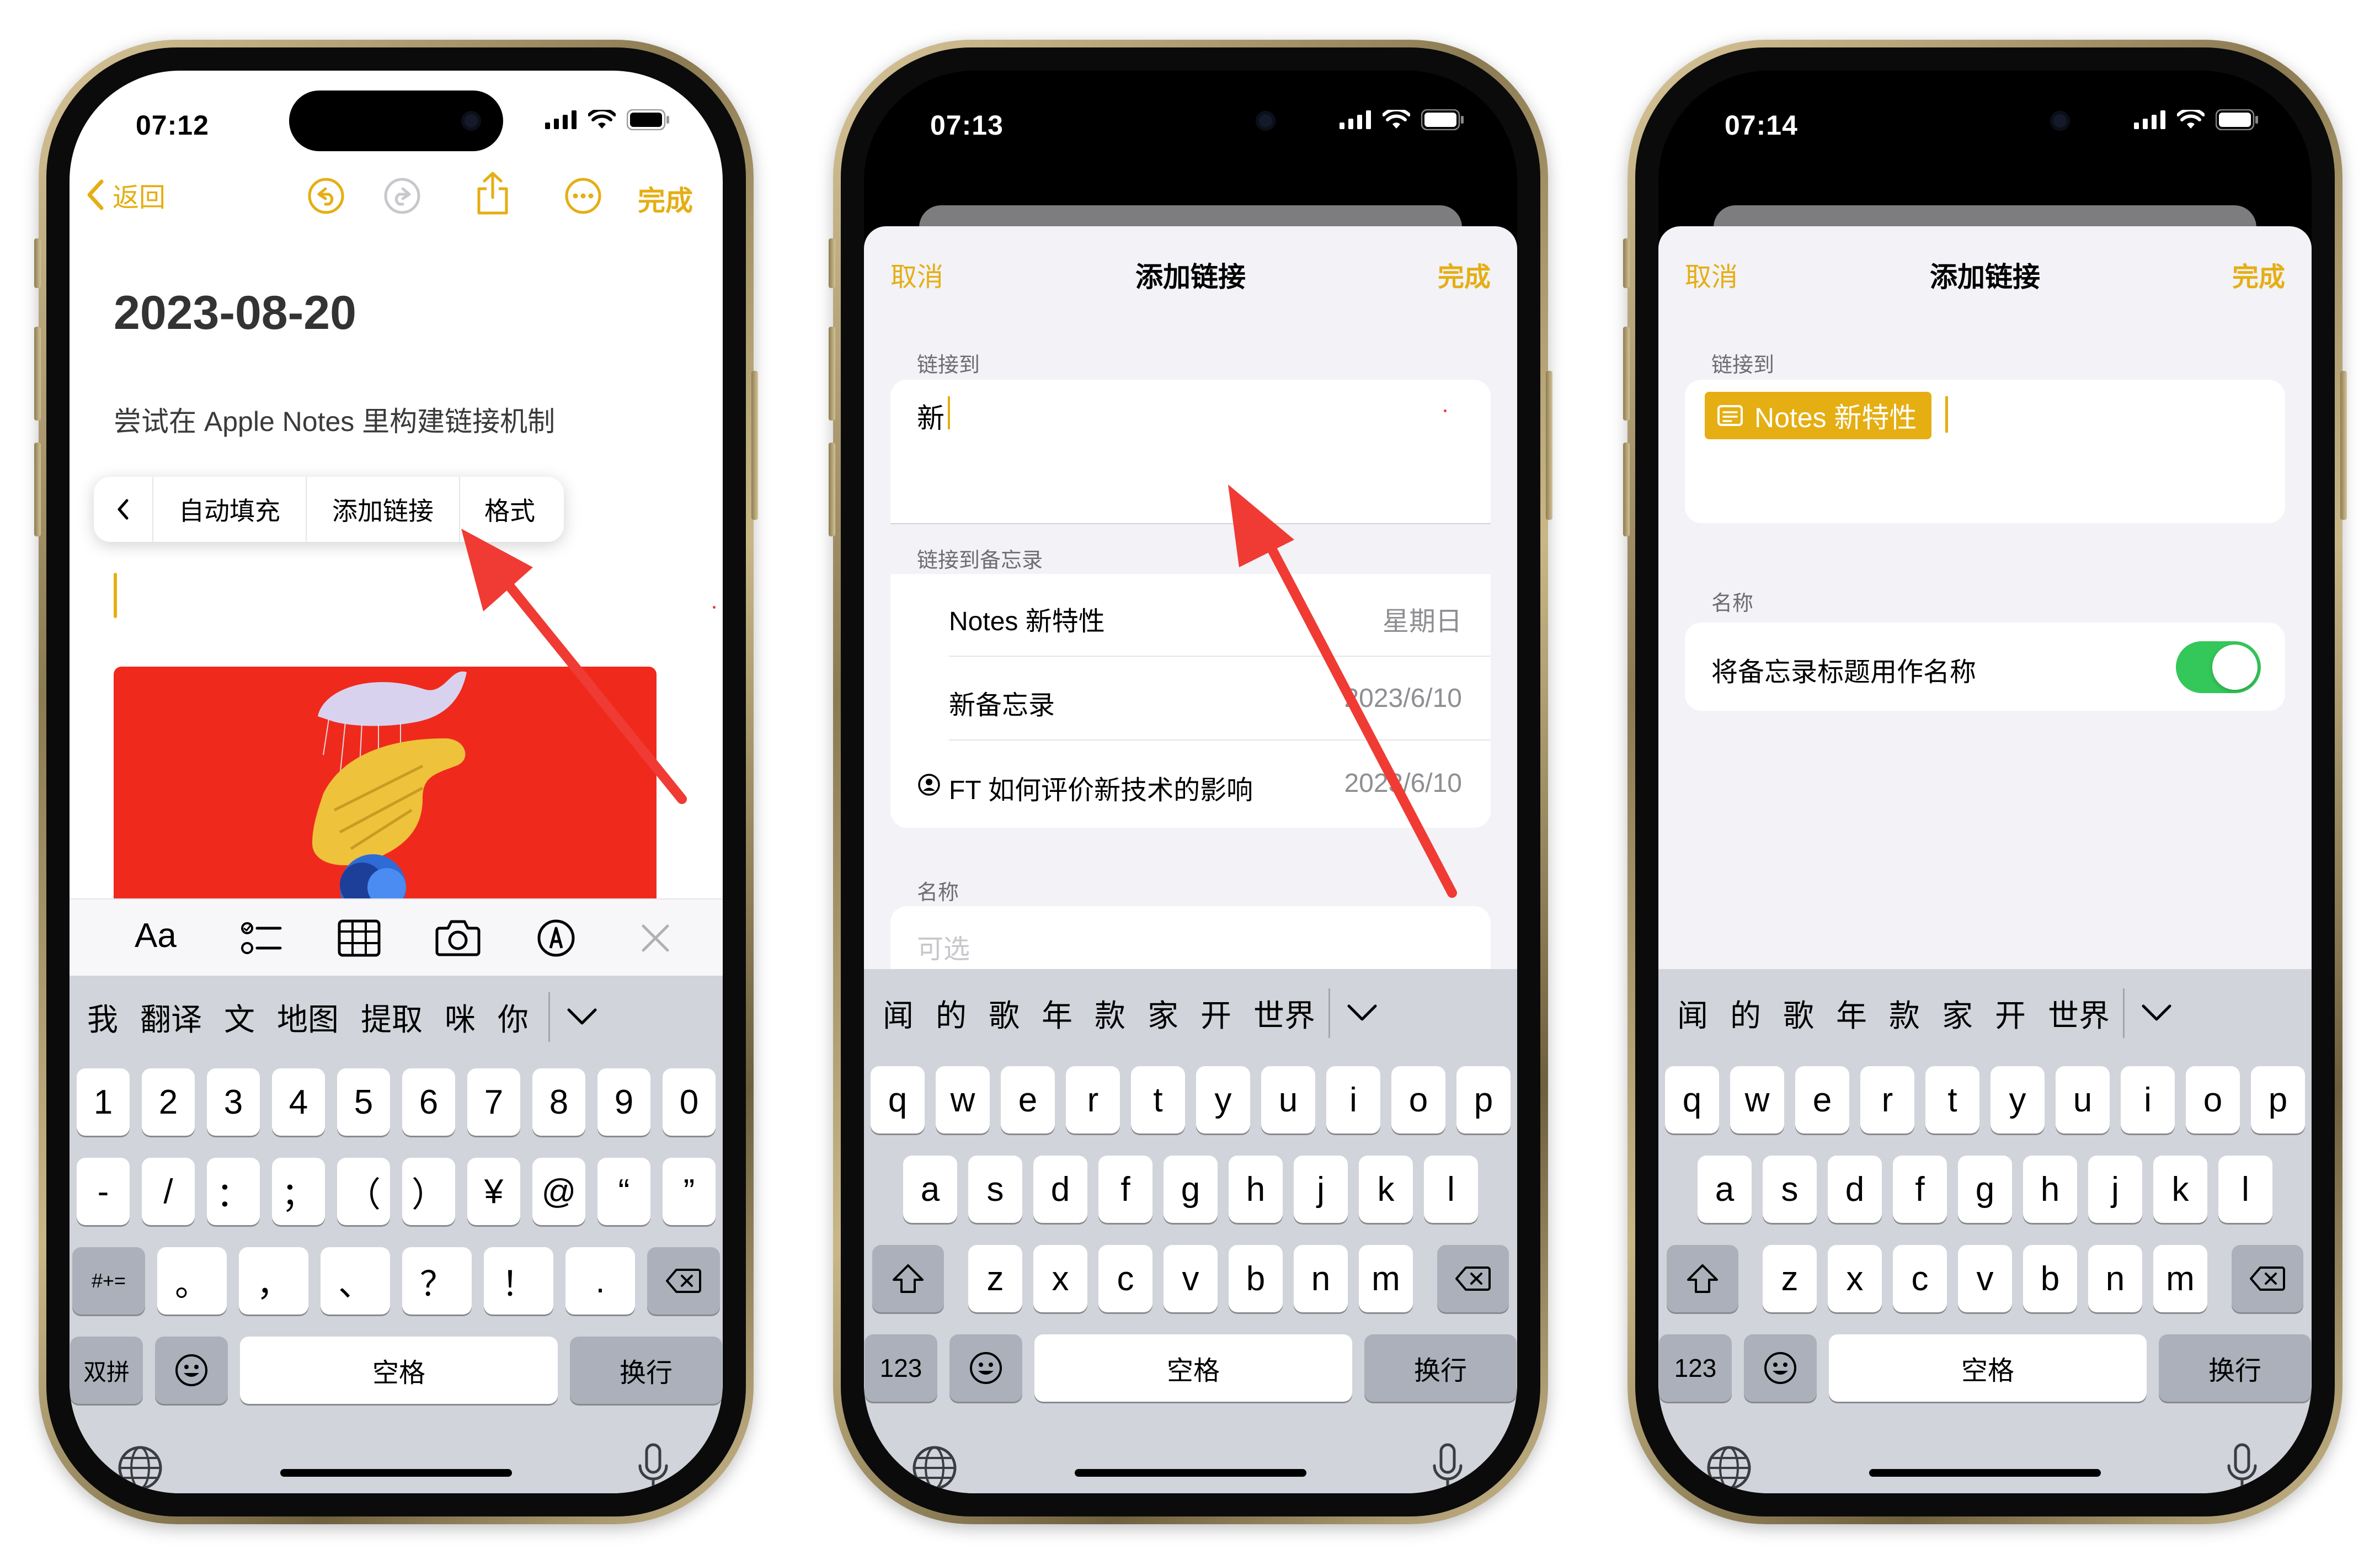 The width and height of the screenshot is (2380, 1554). What do you see at coordinates (428, 1192) in the screenshot?
I see `key: ）` at bounding box center [428, 1192].